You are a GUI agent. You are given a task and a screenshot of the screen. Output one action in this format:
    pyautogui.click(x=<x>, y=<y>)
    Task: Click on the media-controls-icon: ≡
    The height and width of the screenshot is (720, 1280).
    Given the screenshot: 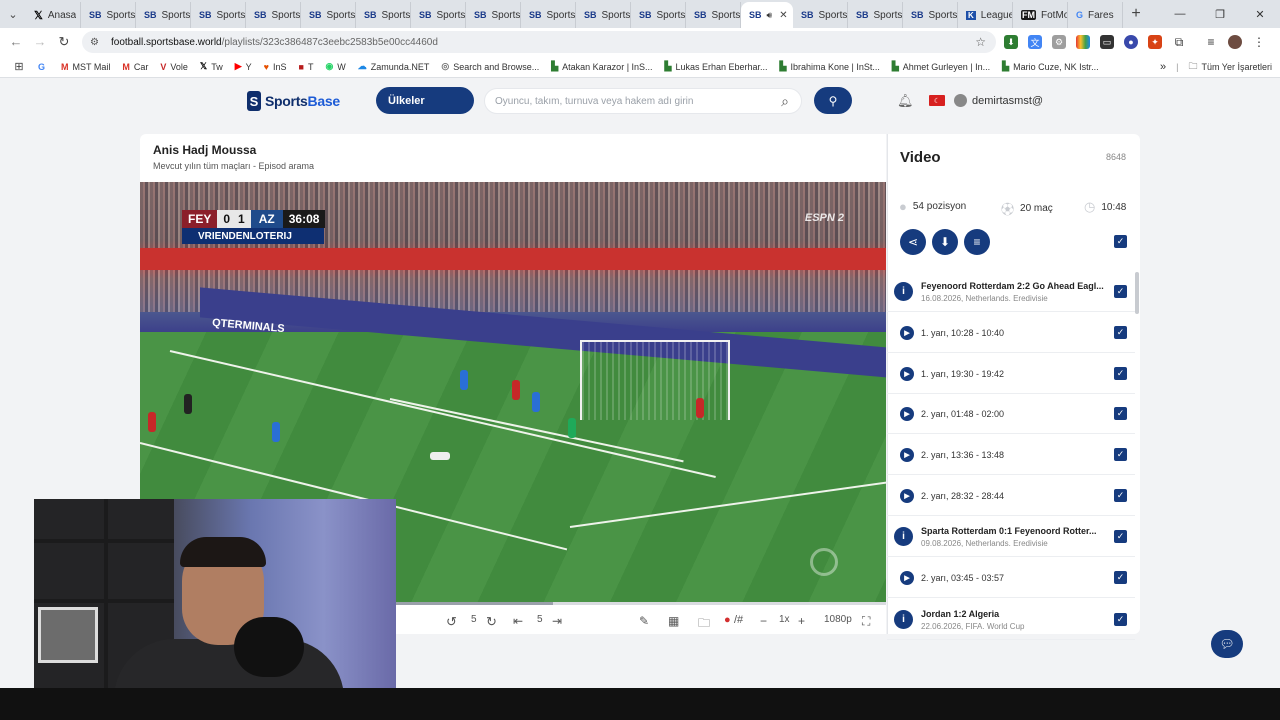 What is the action you would take?
    pyautogui.click(x=1211, y=42)
    